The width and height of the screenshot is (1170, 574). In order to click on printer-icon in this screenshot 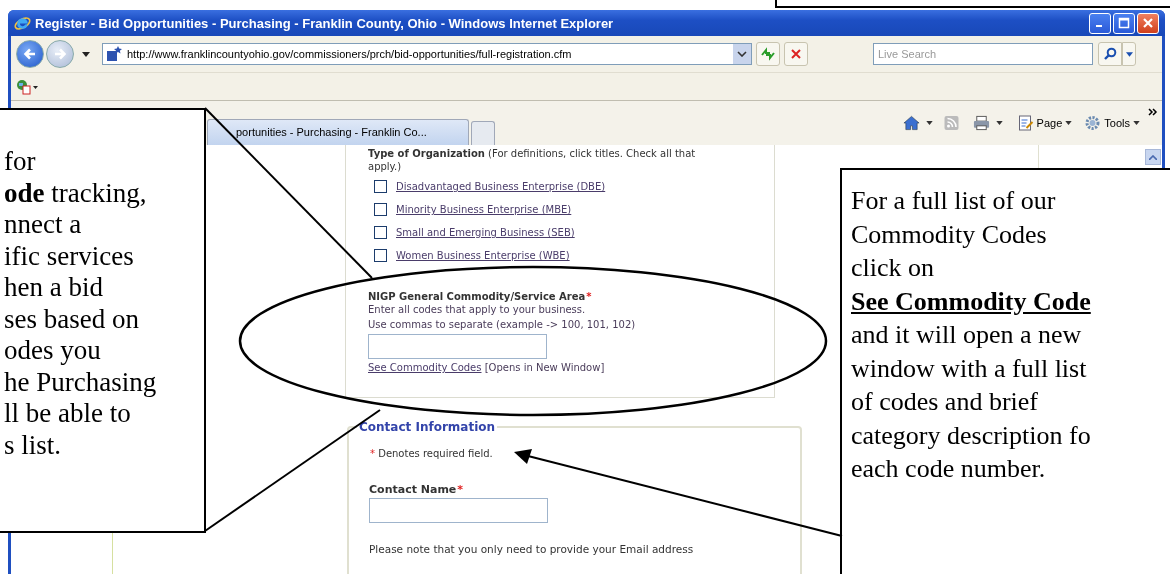, I will do `click(981, 123)`.